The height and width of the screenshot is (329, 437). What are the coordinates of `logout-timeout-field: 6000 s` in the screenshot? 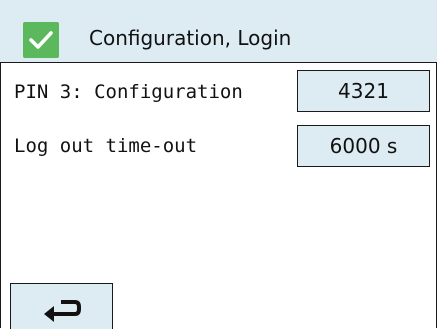 It's located at (363, 146).